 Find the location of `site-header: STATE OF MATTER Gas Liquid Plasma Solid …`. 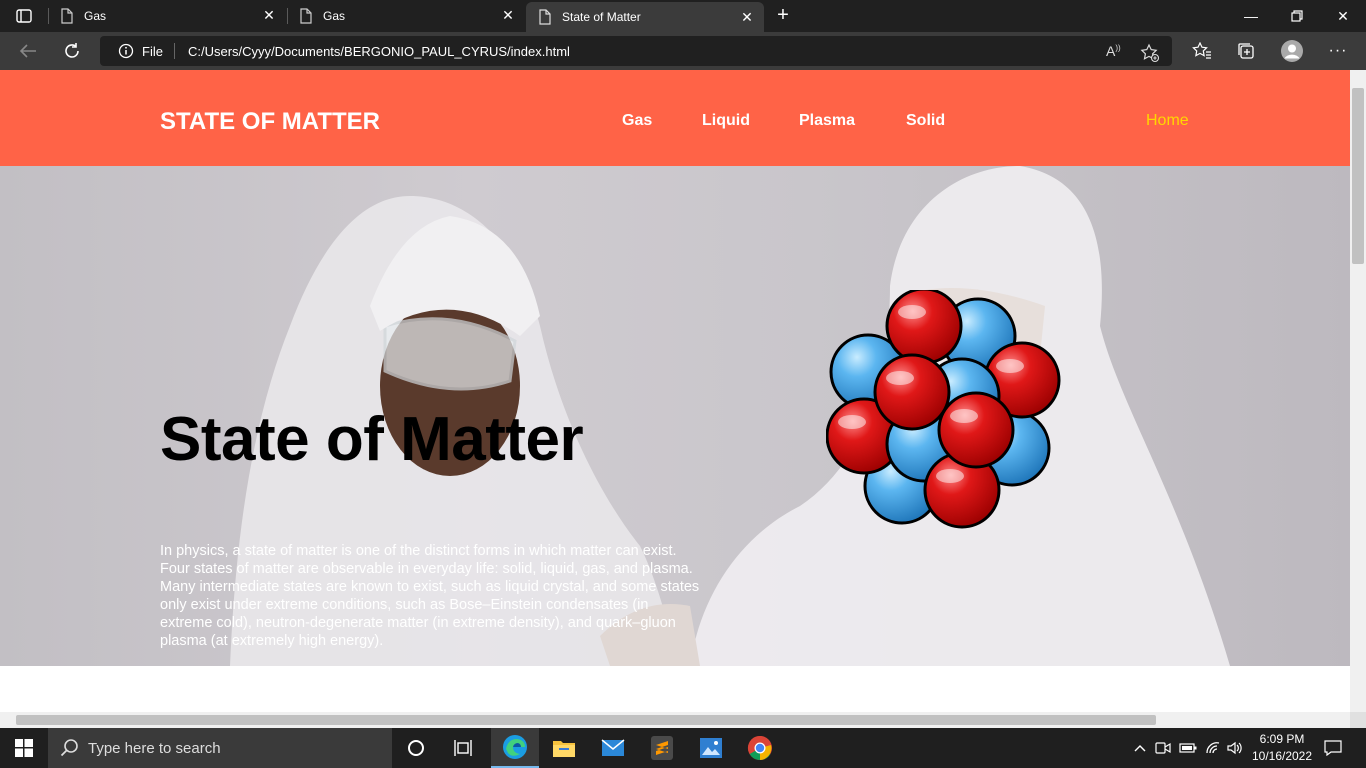

site-header: STATE OF MATTER Gas Liquid Plasma Solid … is located at coordinates (675, 118).